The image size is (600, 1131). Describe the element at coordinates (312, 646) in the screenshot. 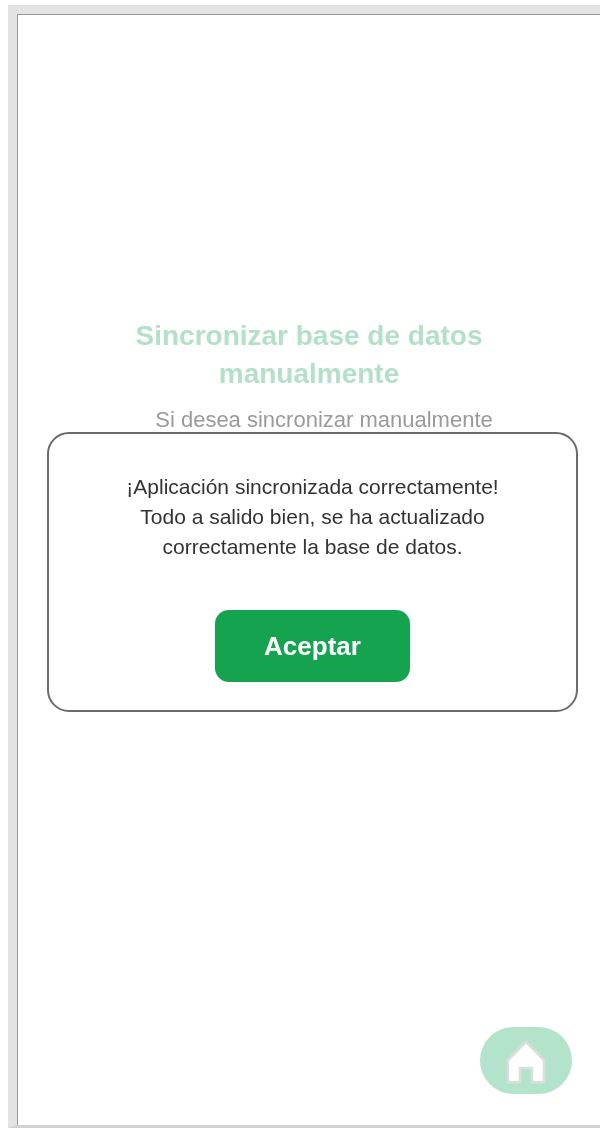

I see `accept-button: Aceptar` at that location.